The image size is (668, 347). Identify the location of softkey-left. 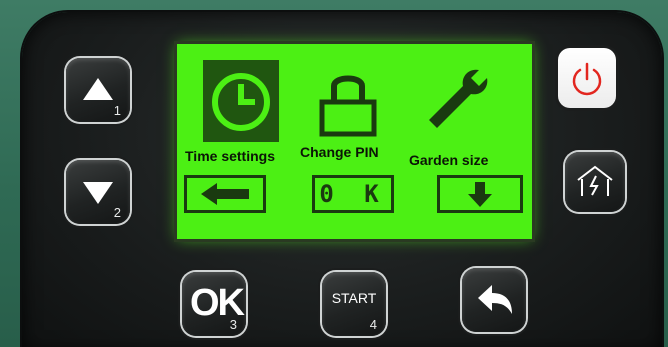
(225, 194).